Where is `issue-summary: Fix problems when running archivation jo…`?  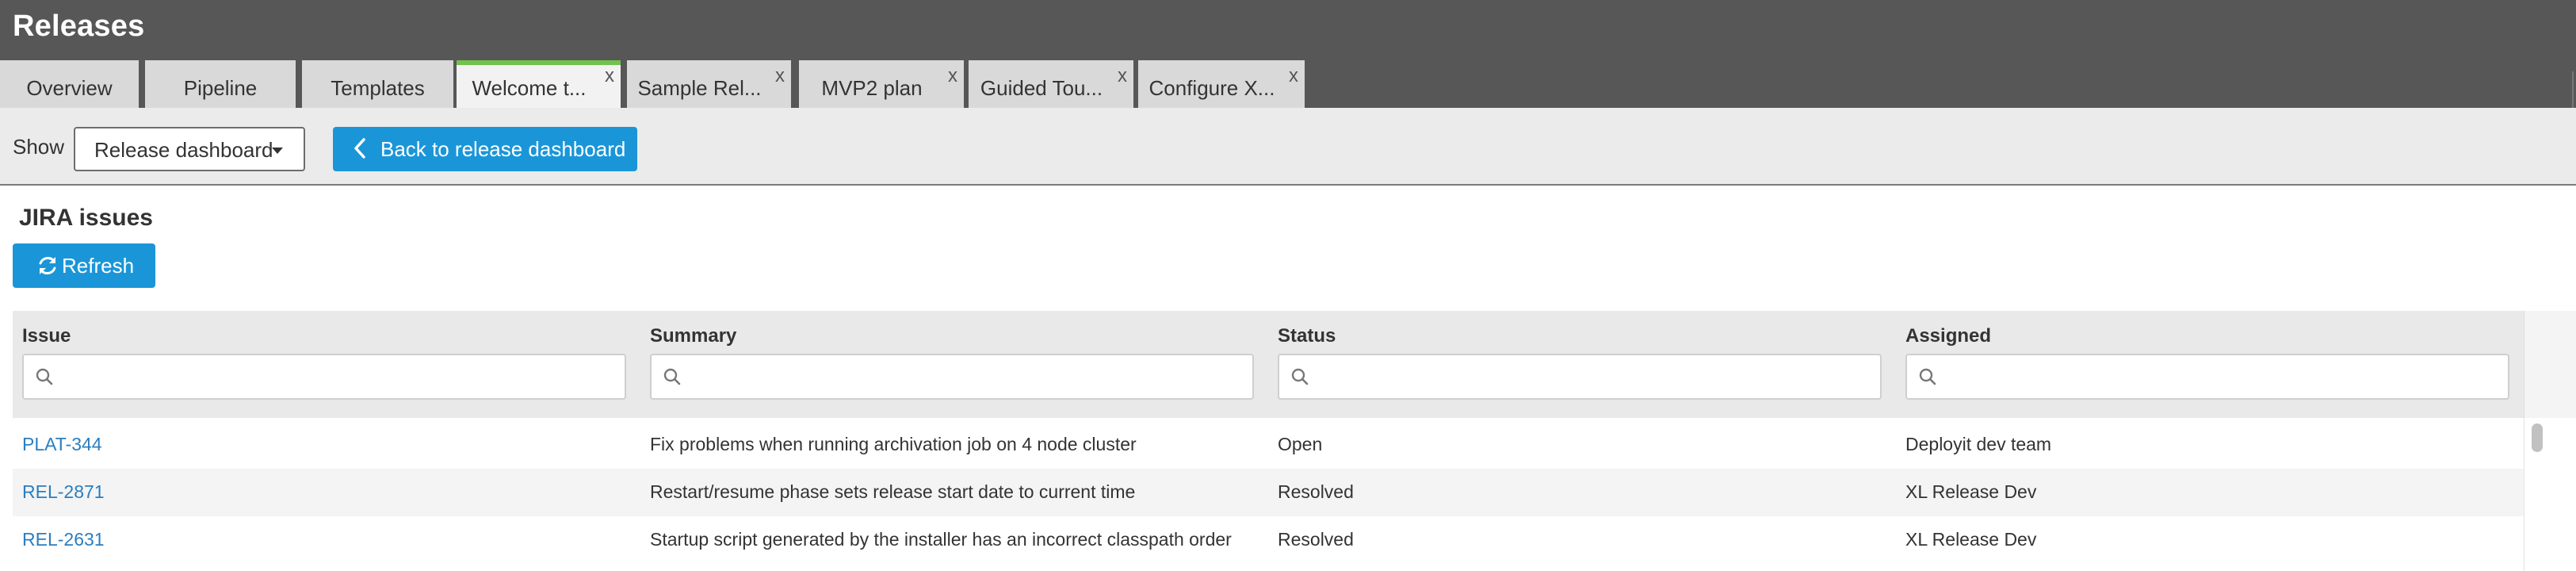
issue-summary: Fix problems when running archivation jo… is located at coordinates (893, 444).